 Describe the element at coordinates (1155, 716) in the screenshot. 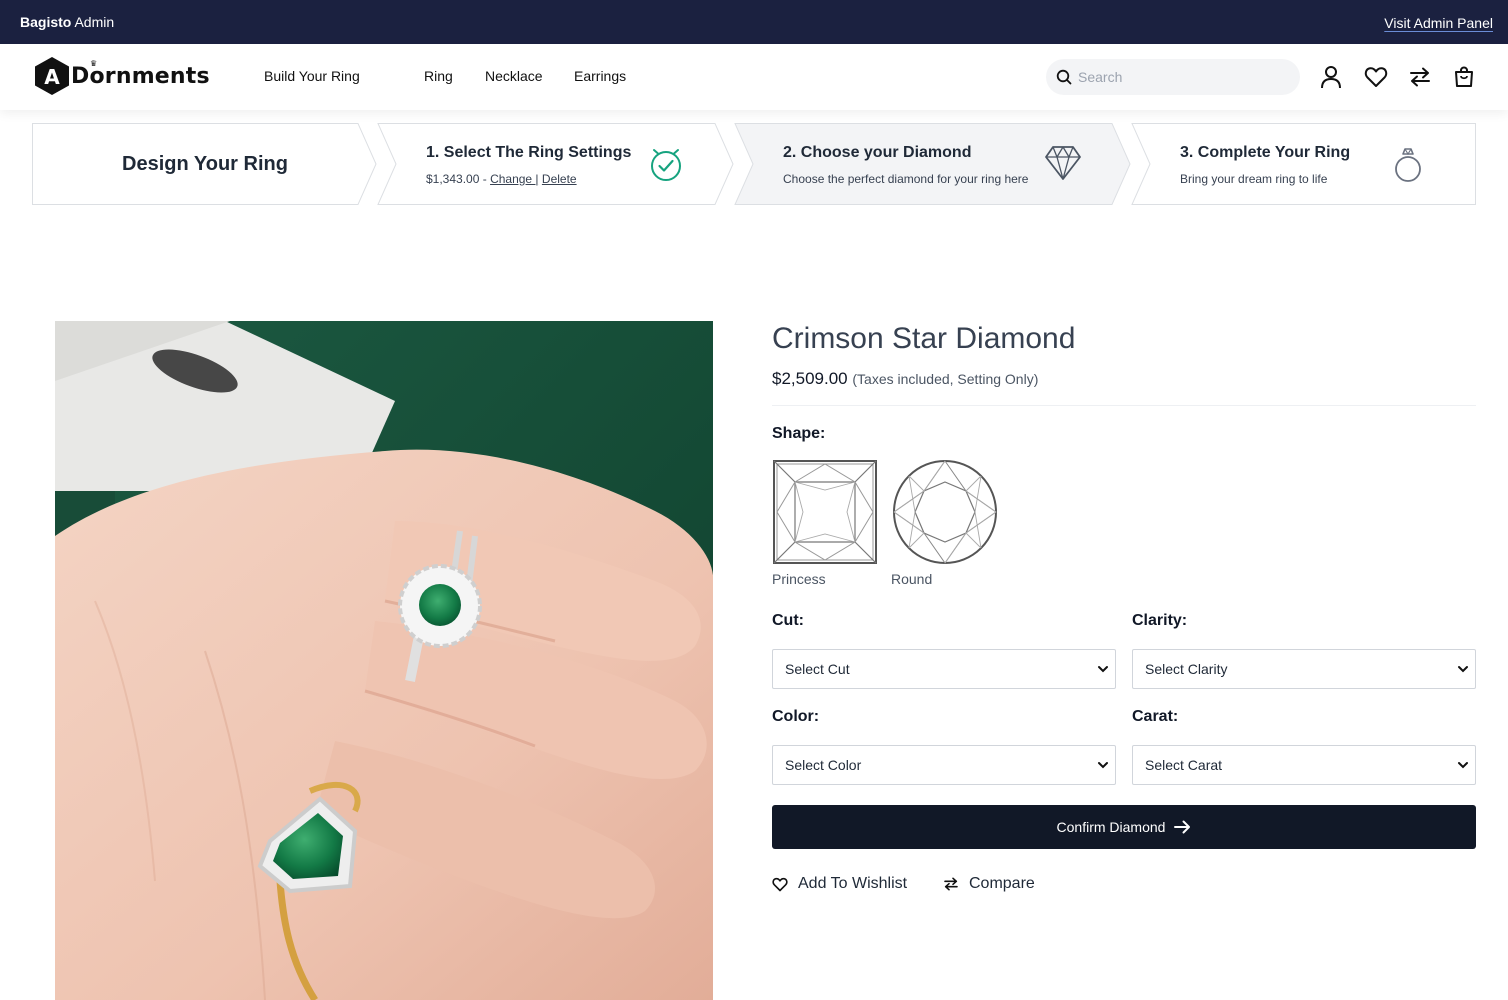

I see `carat-label: Carat:` at that location.